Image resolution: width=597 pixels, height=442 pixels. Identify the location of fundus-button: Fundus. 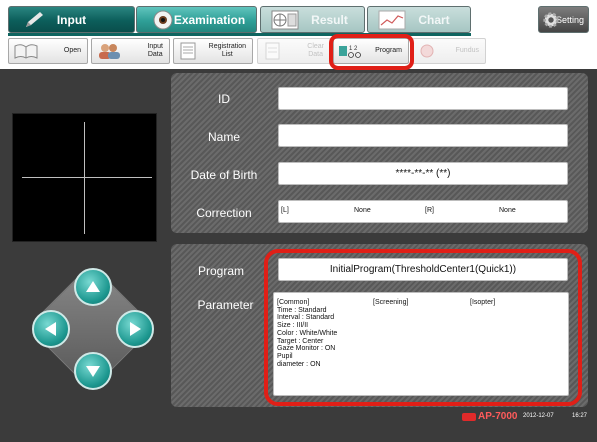
(449, 51).